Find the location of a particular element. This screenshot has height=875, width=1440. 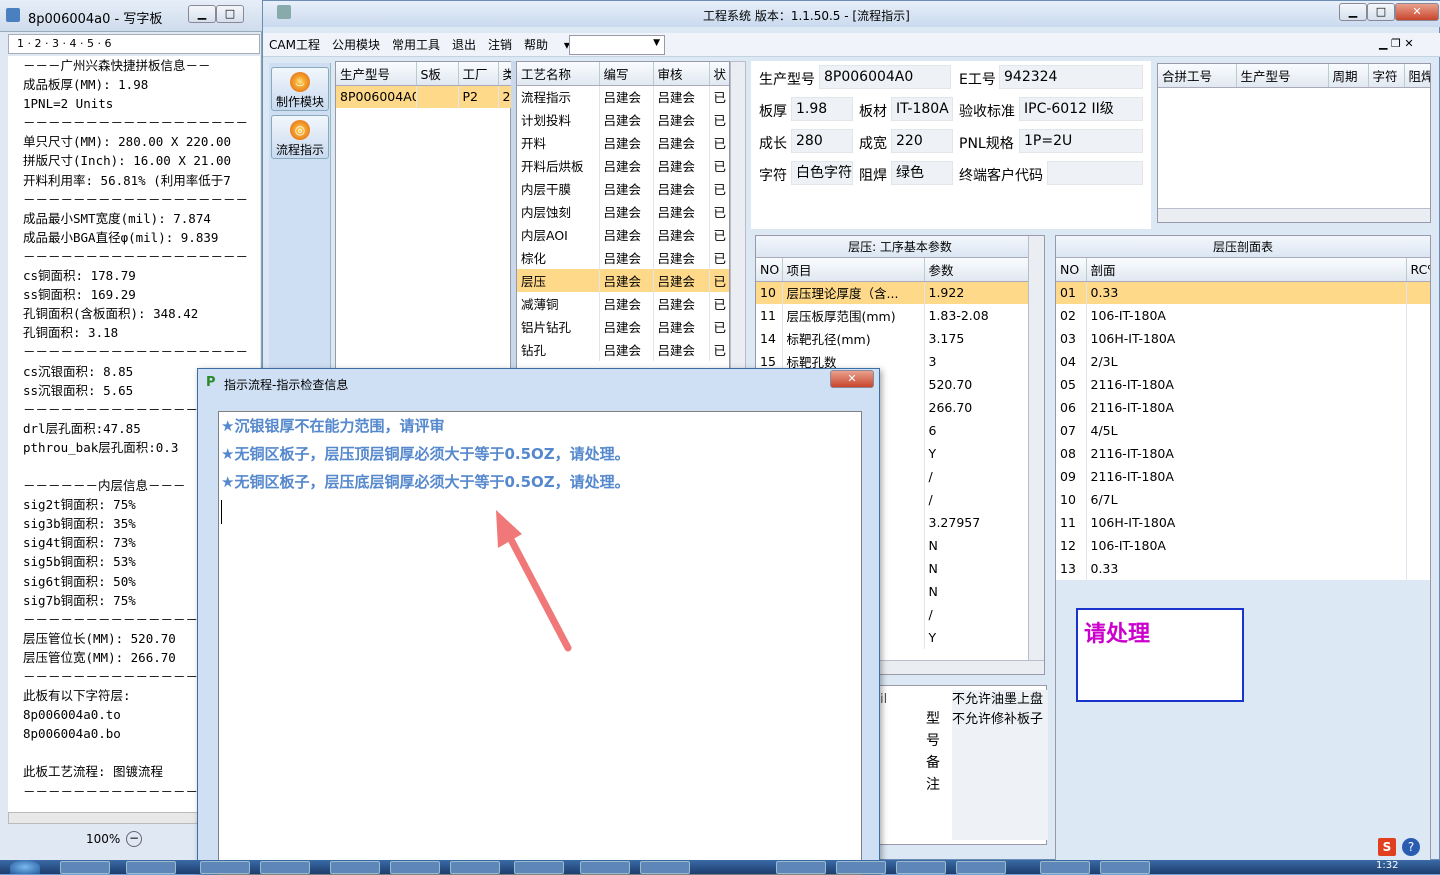

stack-row: 09 2116-IT-180A is located at coordinates (1243, 476).